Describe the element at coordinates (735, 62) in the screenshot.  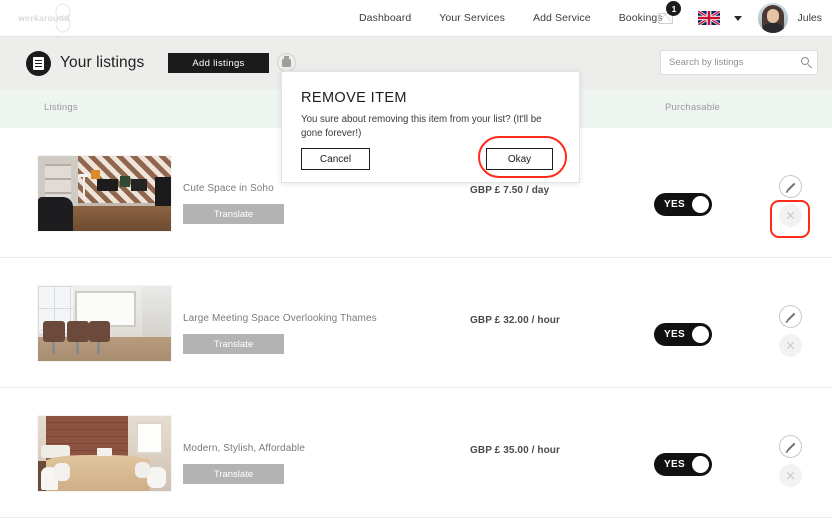
I see `search-input` at that location.